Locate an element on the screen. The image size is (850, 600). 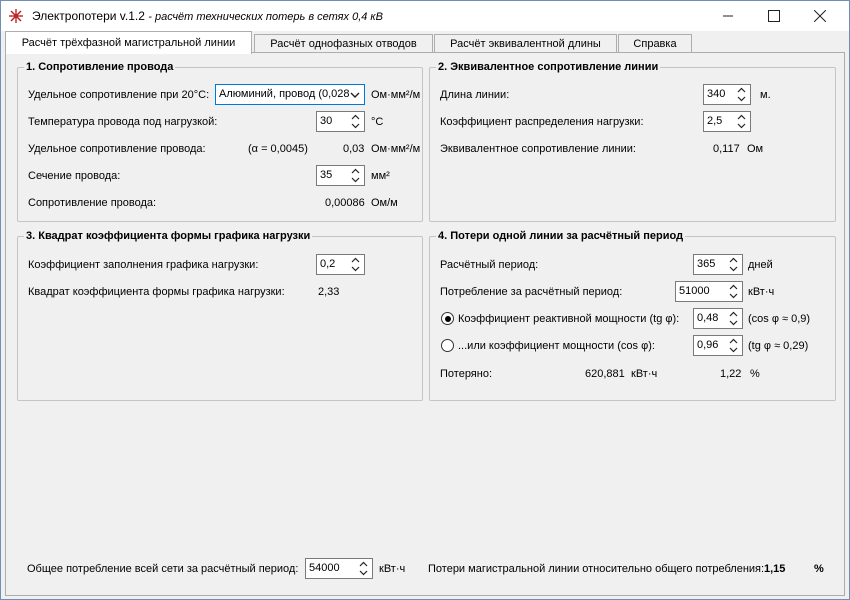
resistivity-value: 0,03 is located at coordinates (354, 149).